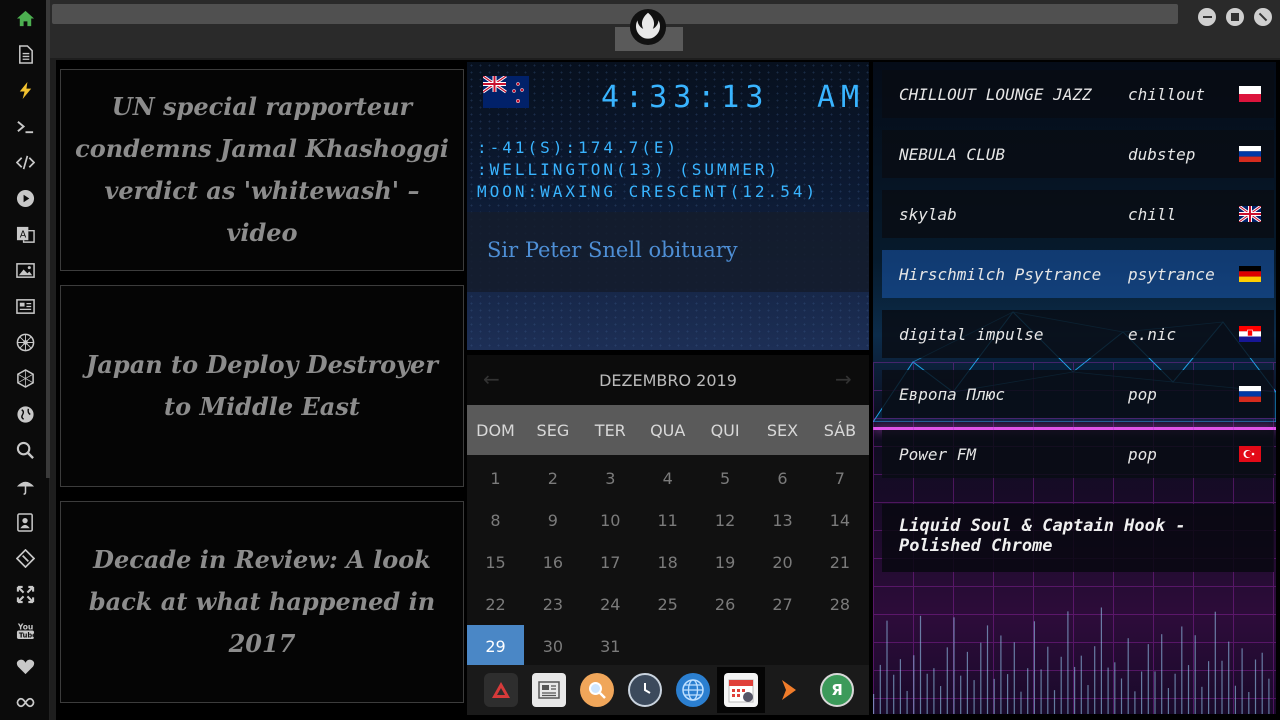 This screenshot has height=720, width=1280. Describe the element at coordinates (25, 558) in the screenshot. I see `git-icon` at that location.